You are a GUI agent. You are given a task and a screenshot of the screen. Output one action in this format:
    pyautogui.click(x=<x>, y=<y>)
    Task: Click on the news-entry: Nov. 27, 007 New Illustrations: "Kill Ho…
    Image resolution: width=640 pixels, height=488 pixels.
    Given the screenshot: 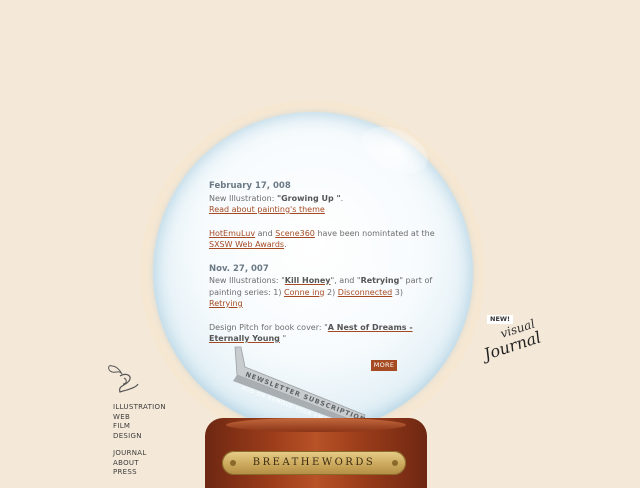 What is the action you would take?
    pyautogui.click(x=321, y=286)
    